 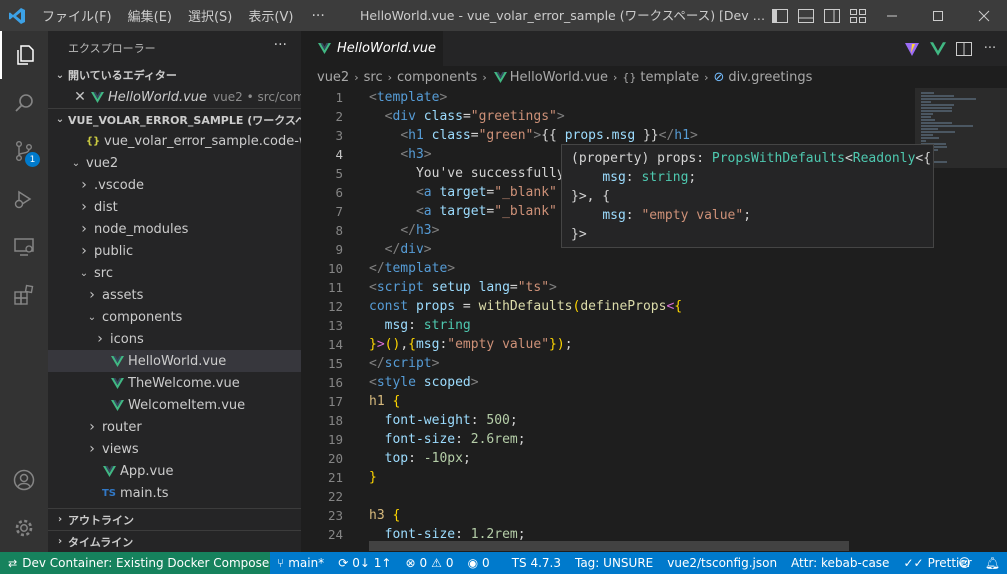 I want to click on code-line: <template>, so click(x=642, y=97).